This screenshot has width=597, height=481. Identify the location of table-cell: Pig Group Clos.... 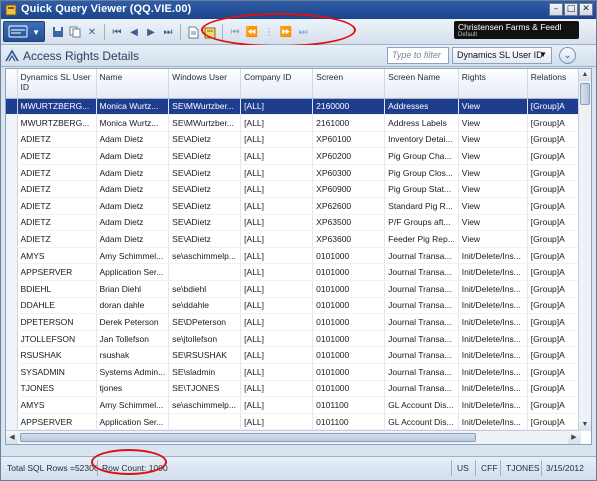
(421, 173).